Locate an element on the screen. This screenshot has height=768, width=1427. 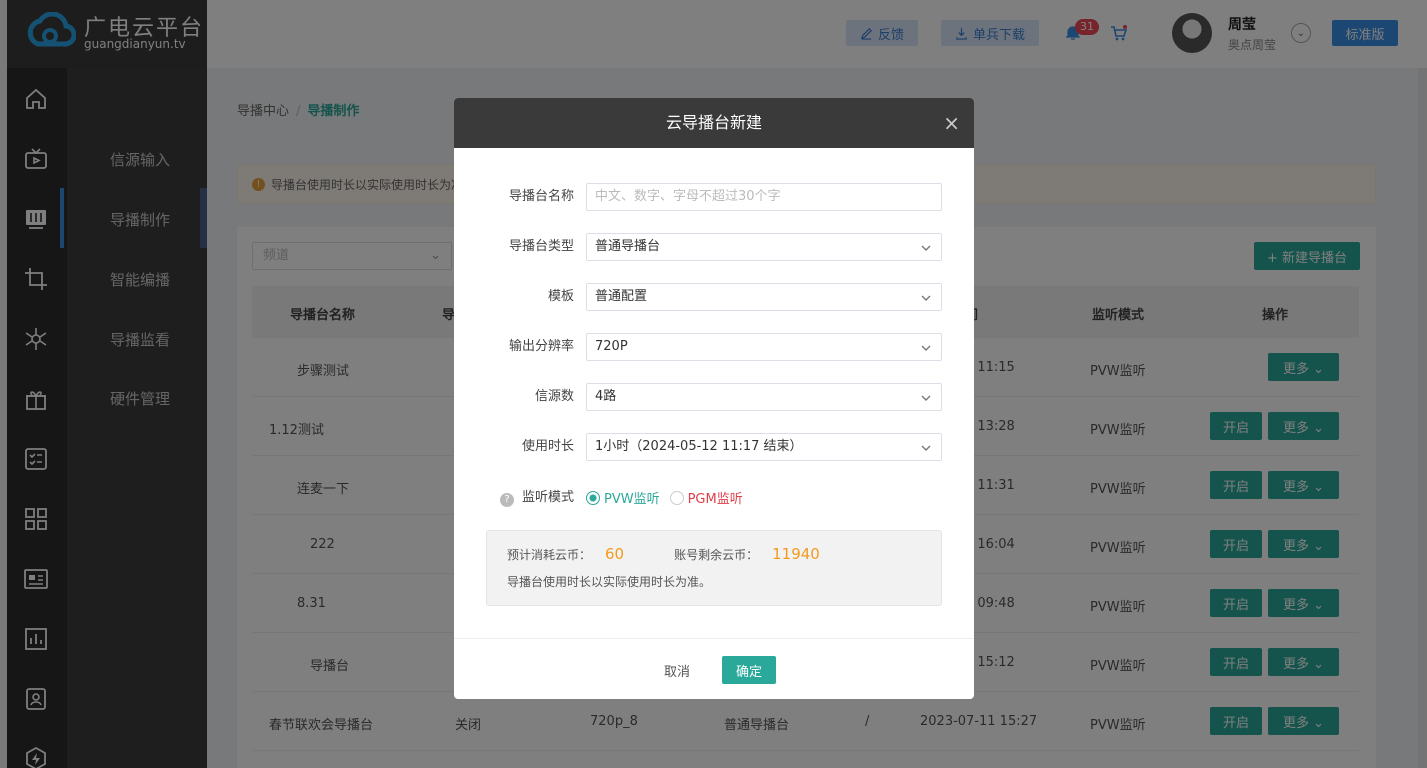
sources-value: 4路 is located at coordinates (606, 396).